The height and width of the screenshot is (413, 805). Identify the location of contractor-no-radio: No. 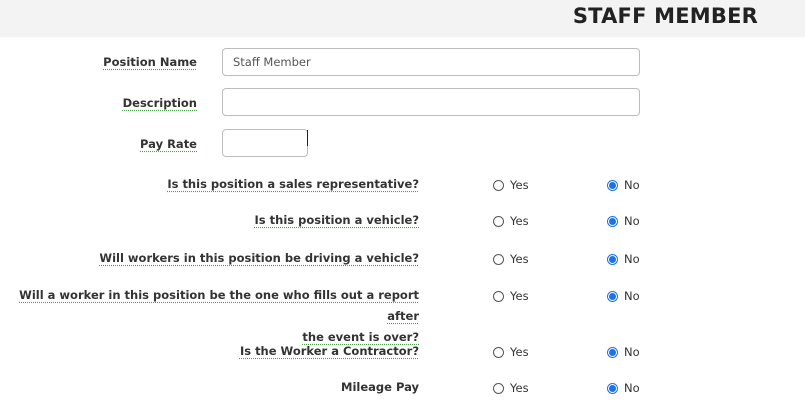
(623, 352).